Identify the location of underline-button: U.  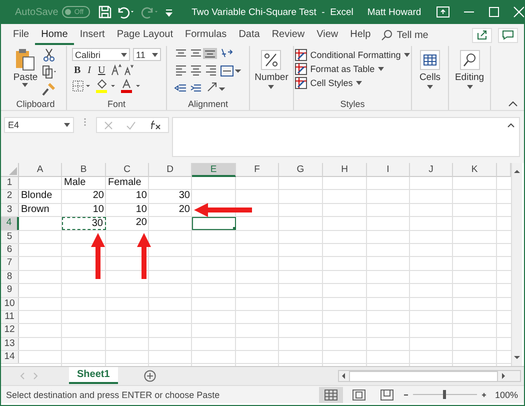
(102, 70).